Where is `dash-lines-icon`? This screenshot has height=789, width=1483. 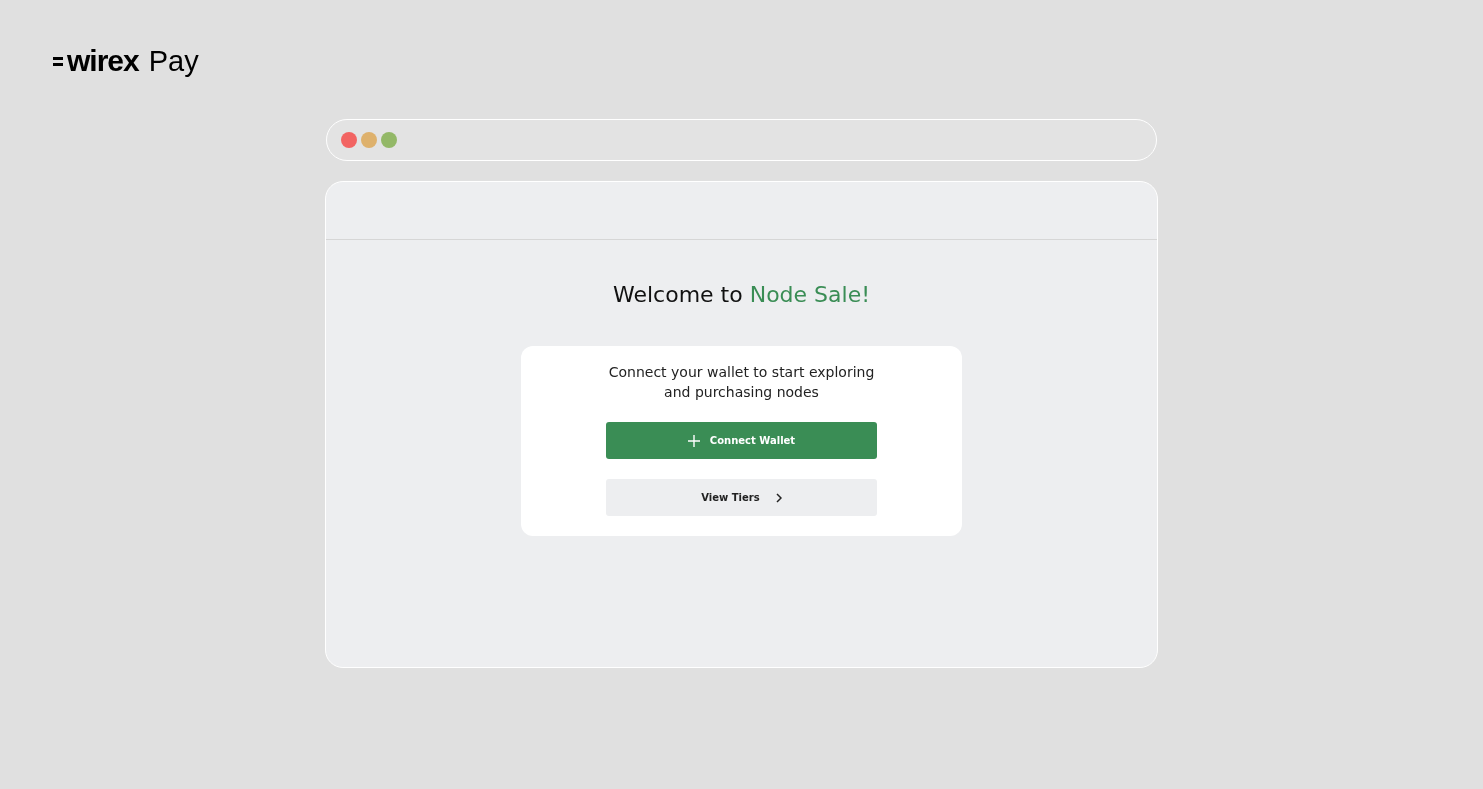
dash-lines-icon is located at coordinates (58, 61).